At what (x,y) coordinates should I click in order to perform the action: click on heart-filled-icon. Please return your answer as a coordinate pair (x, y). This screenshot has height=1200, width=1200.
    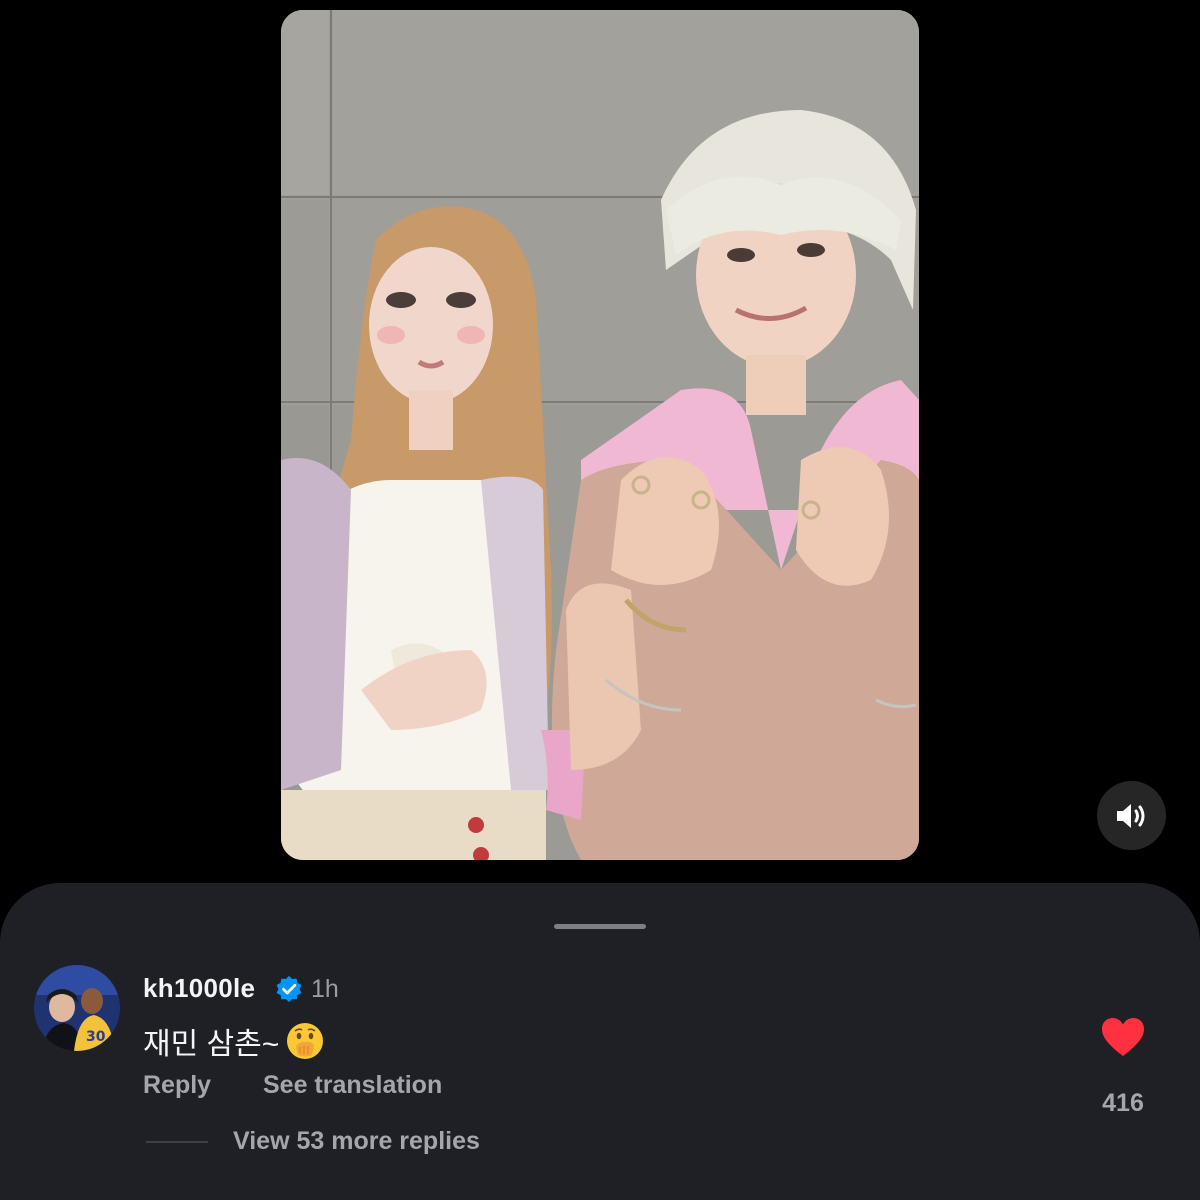
    Looking at the image, I should click on (1123, 1037).